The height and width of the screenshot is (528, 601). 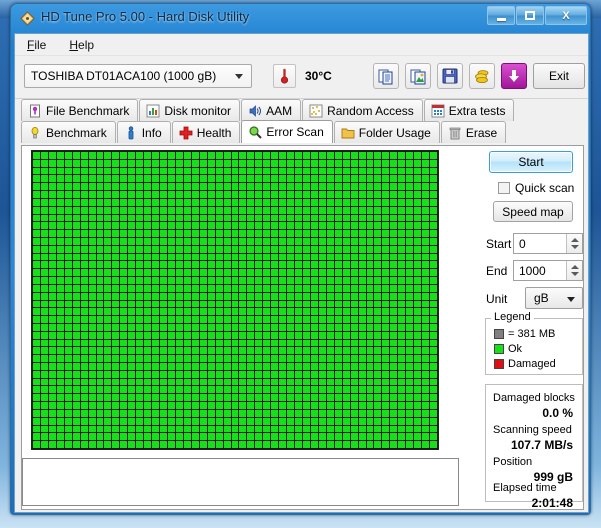 What do you see at coordinates (386, 76) in the screenshot?
I see `copy-button` at bounding box center [386, 76].